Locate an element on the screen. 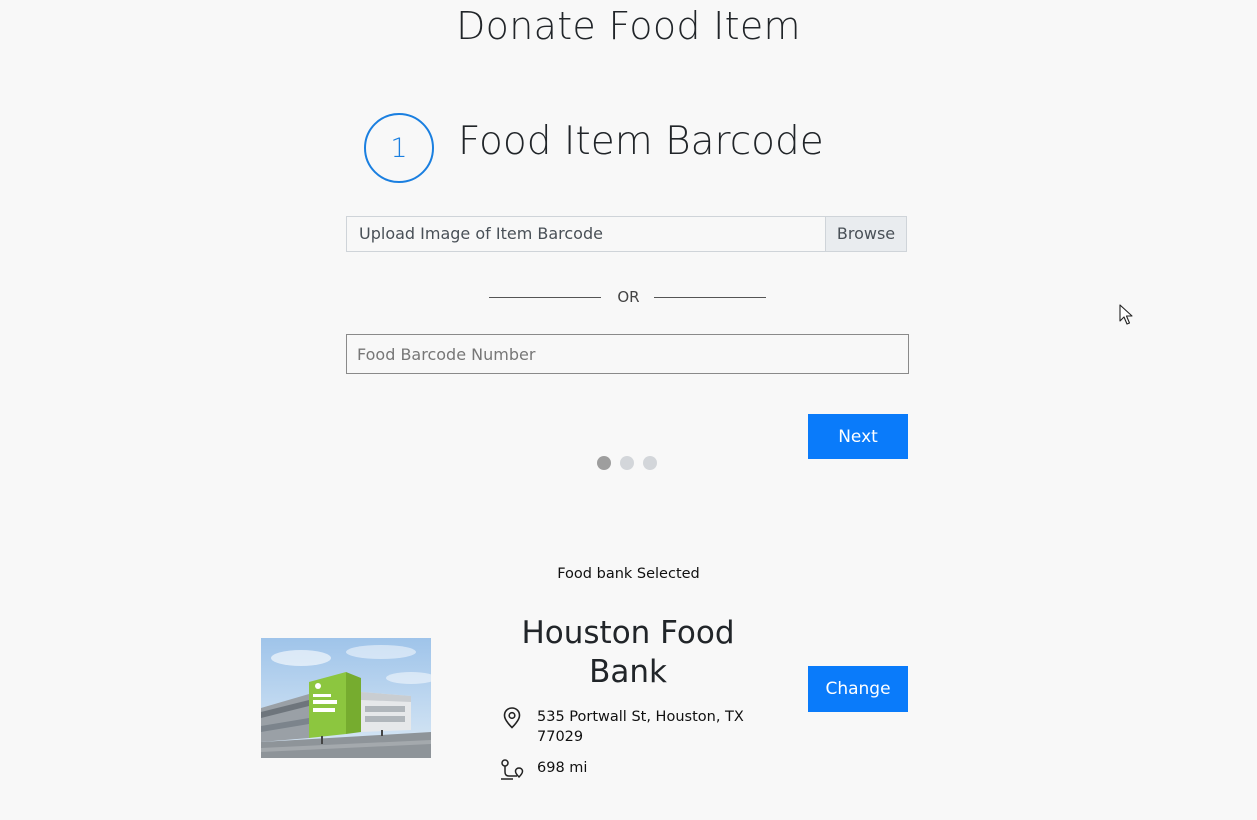 The image size is (1257, 820). step-number-badge: 1 is located at coordinates (399, 148).